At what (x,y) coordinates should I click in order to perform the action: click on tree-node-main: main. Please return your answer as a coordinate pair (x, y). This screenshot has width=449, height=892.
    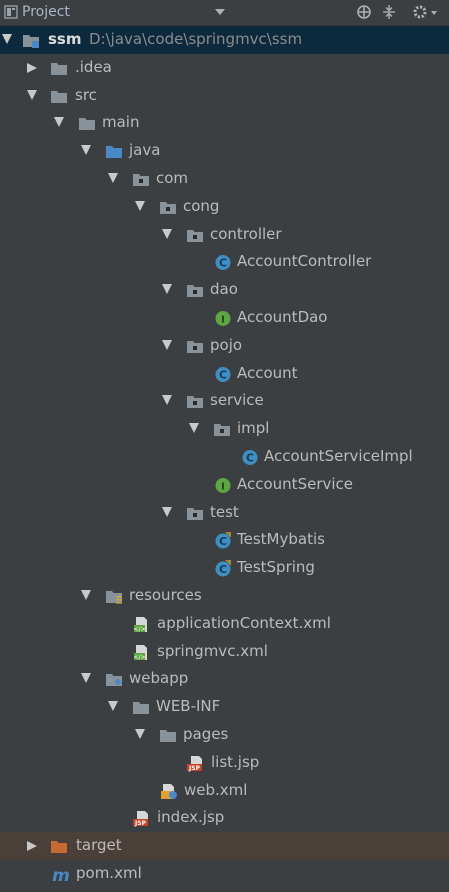
    Looking at the image, I should click on (224, 123).